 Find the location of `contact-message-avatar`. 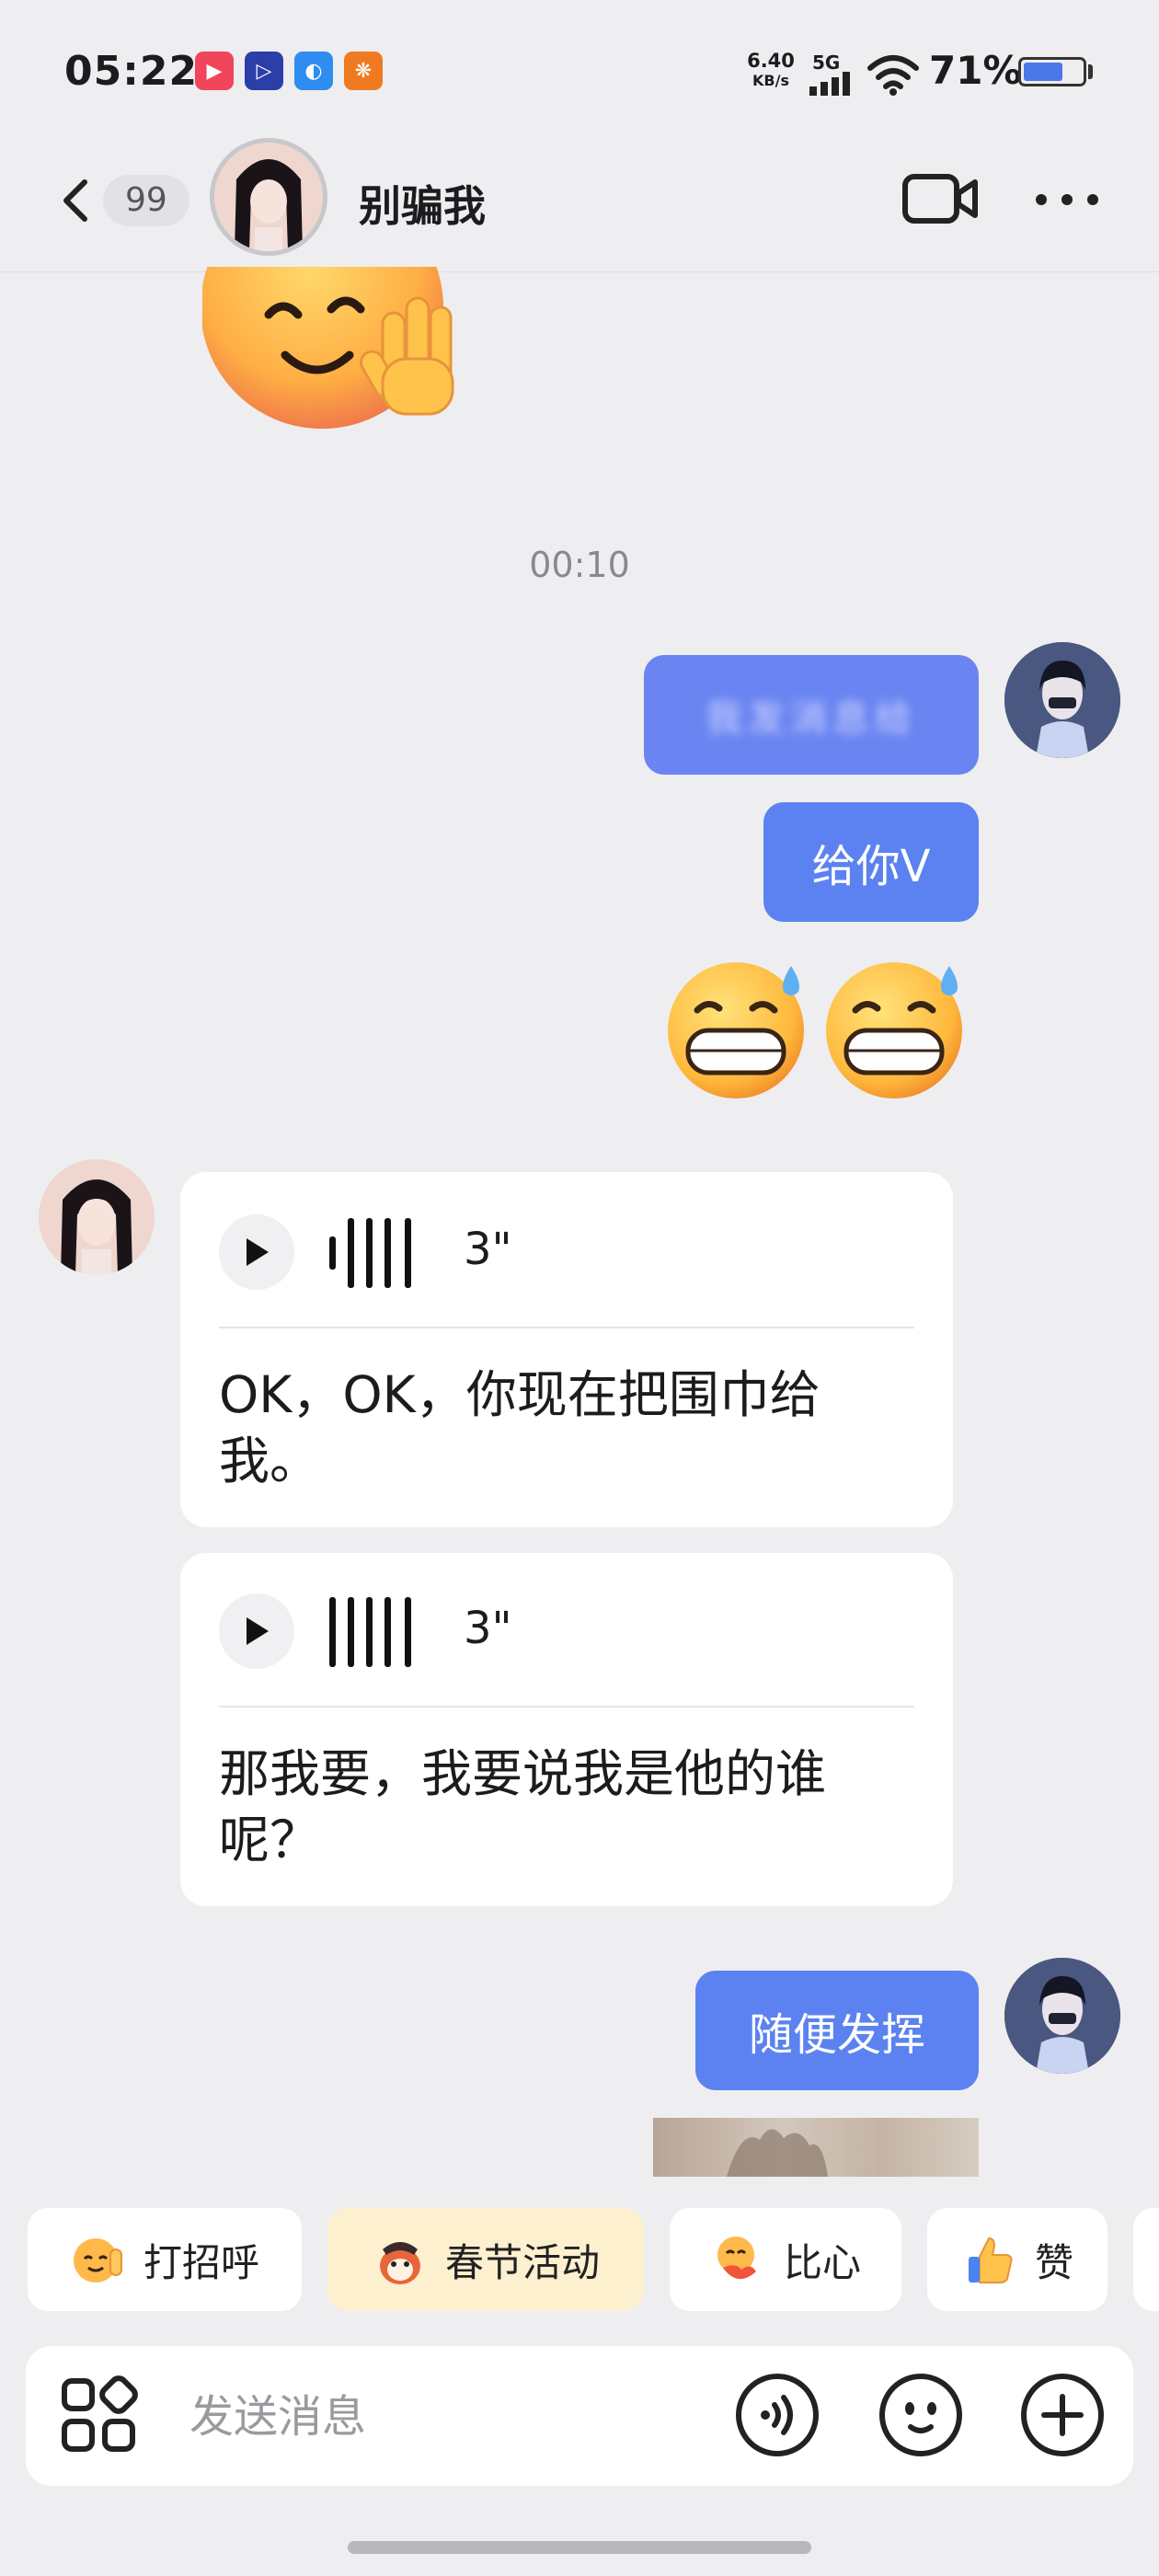

contact-message-avatar is located at coordinates (97, 1217).